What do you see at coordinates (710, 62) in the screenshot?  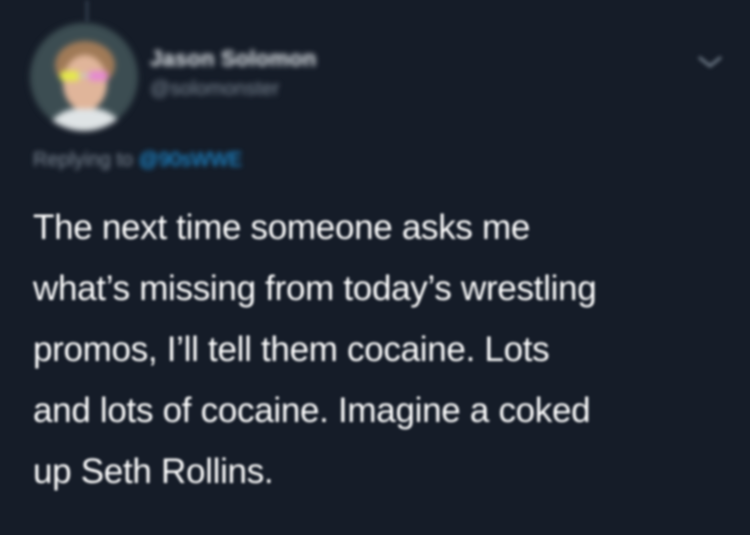 I see `chevron-down-icon` at bounding box center [710, 62].